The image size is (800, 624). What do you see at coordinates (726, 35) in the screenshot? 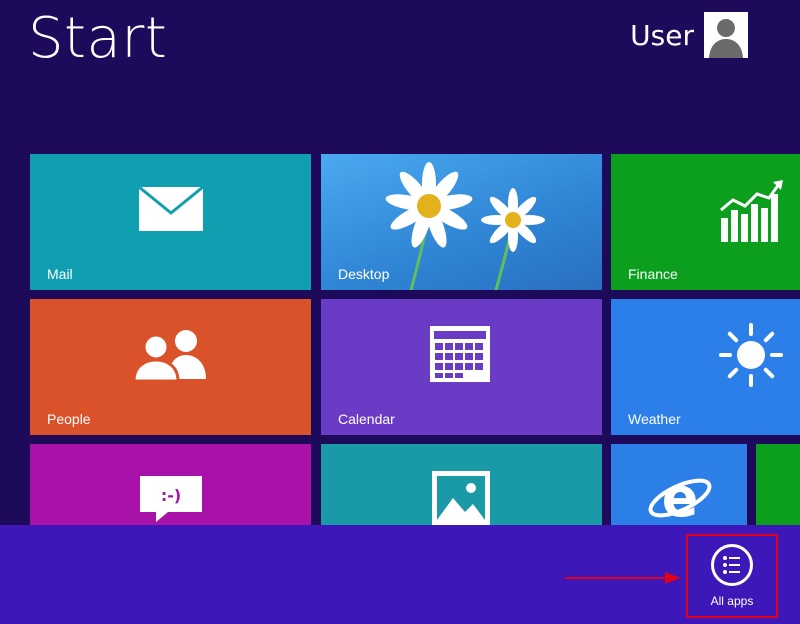
I see `user-silhouette-icon` at bounding box center [726, 35].